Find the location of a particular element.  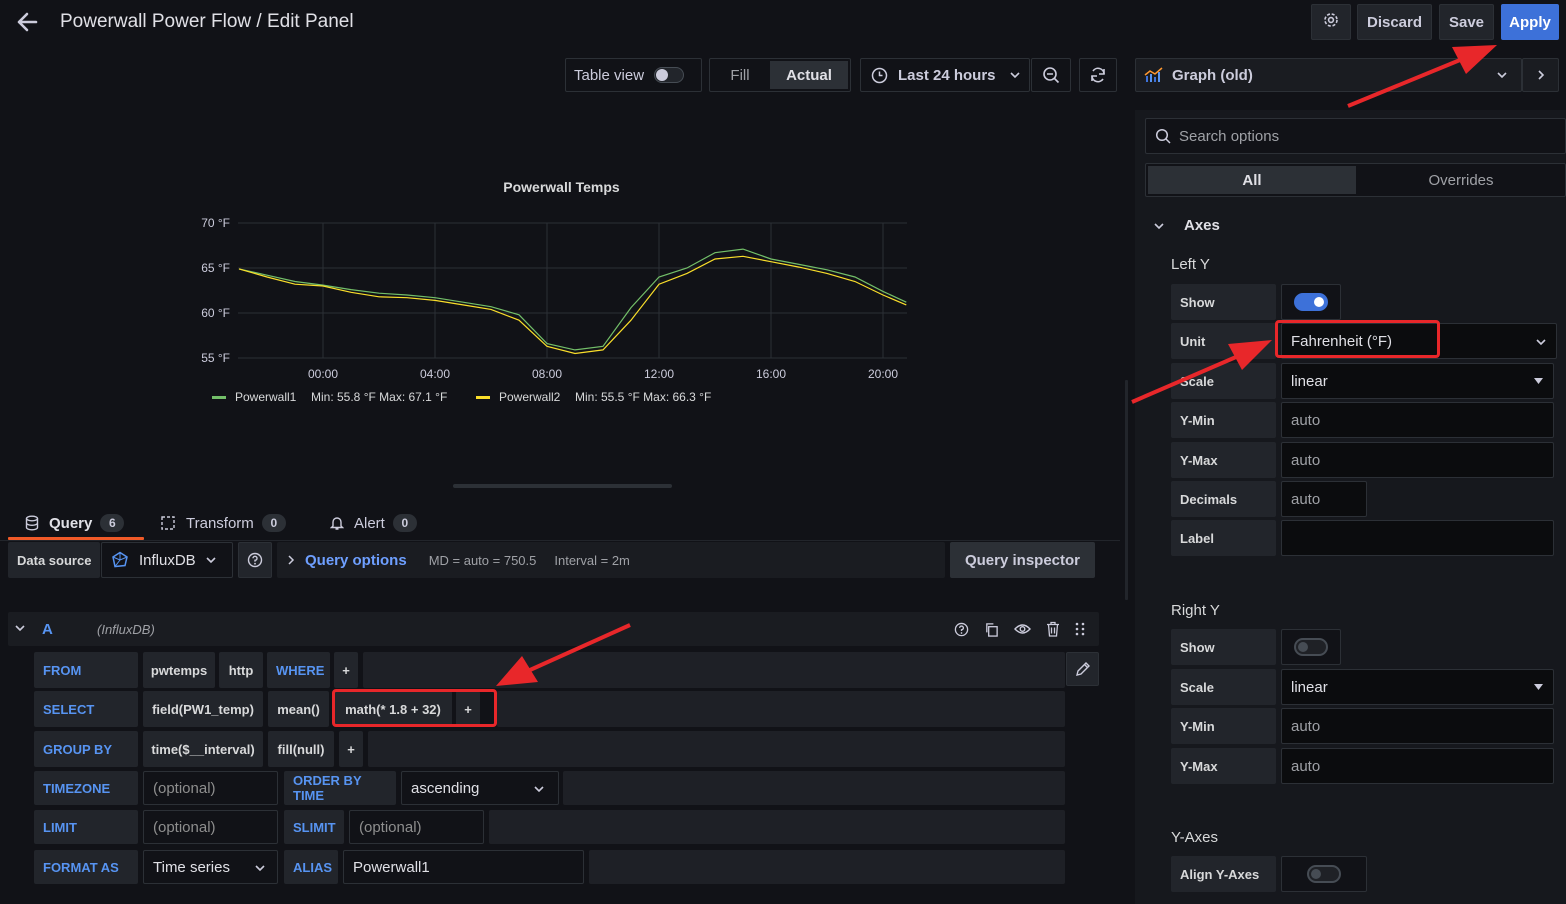

left-y-scale-select: linear is located at coordinates (1417, 381).